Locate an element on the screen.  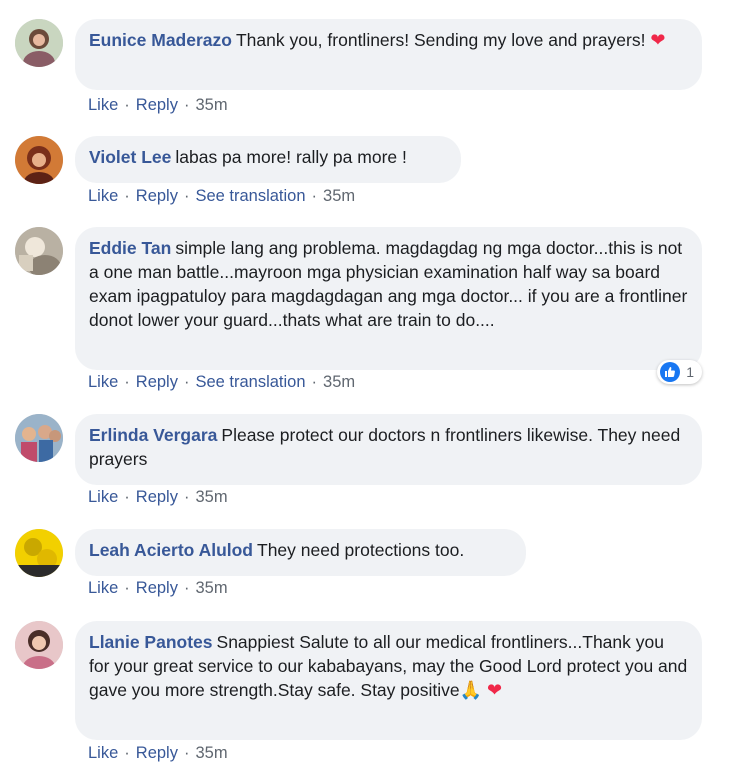
comment-bubble: Violet Lee labas pa more! rally pa more ! is located at coordinates (268, 159).